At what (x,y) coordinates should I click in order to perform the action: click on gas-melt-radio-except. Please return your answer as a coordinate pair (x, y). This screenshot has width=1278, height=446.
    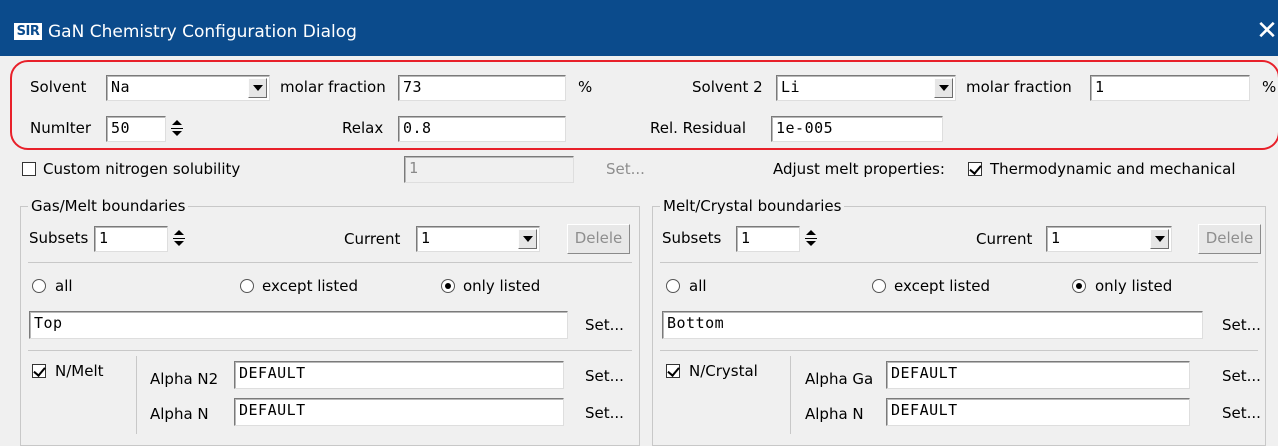
    Looking at the image, I should click on (247, 286).